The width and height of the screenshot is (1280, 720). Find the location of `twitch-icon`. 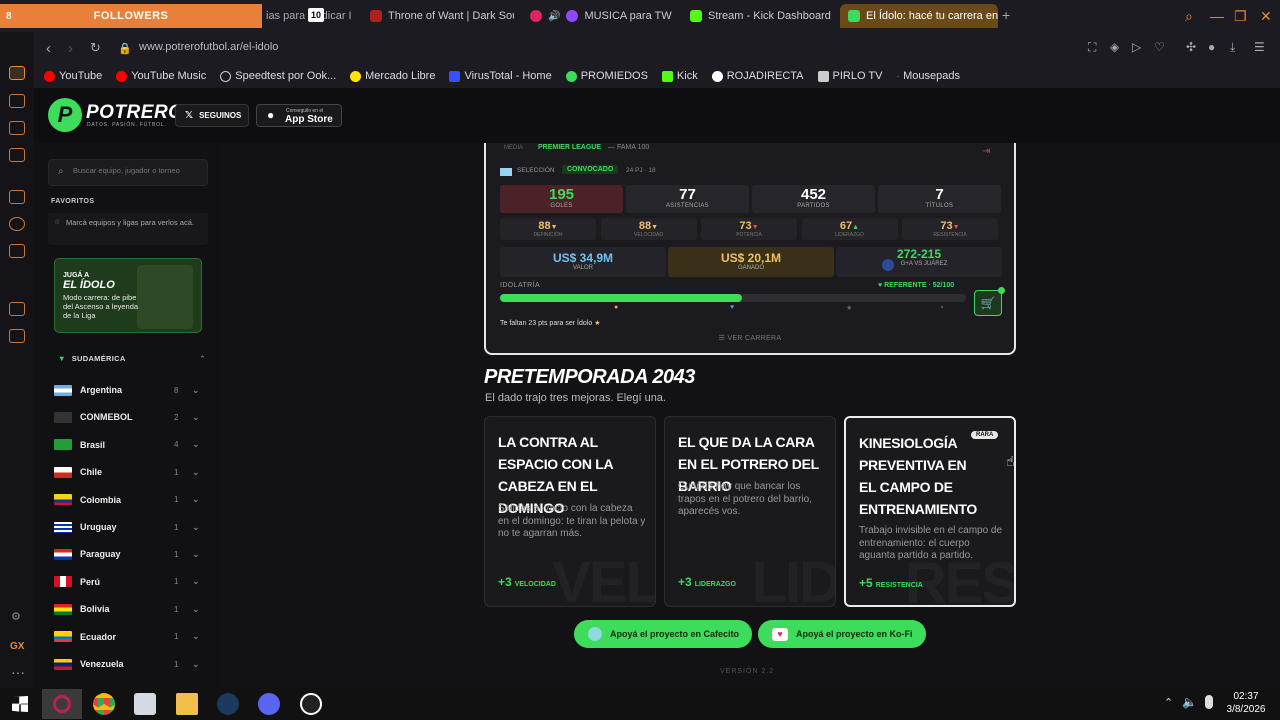

twitch-icon is located at coordinates (17, 101).